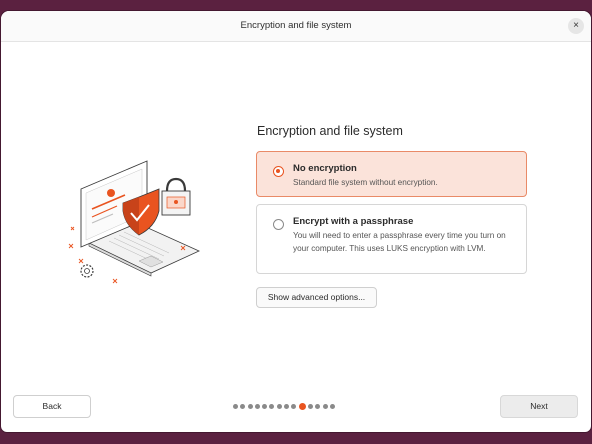 Image resolution: width=592 pixels, height=444 pixels. What do you see at coordinates (52, 406) in the screenshot?
I see `back-button: Back` at bounding box center [52, 406].